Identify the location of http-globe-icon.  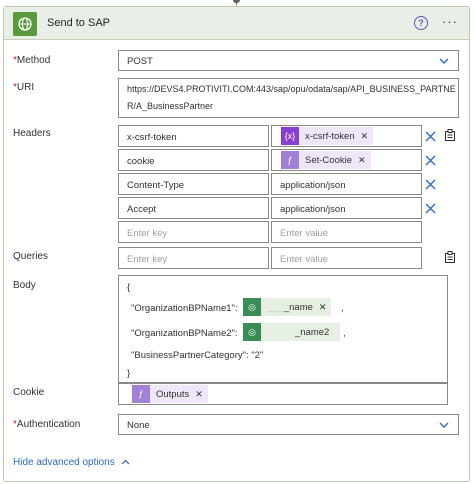
(25, 24).